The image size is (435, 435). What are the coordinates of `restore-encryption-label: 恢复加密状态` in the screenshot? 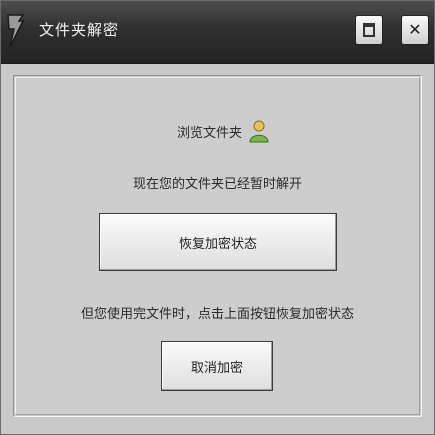 It's located at (217, 244).